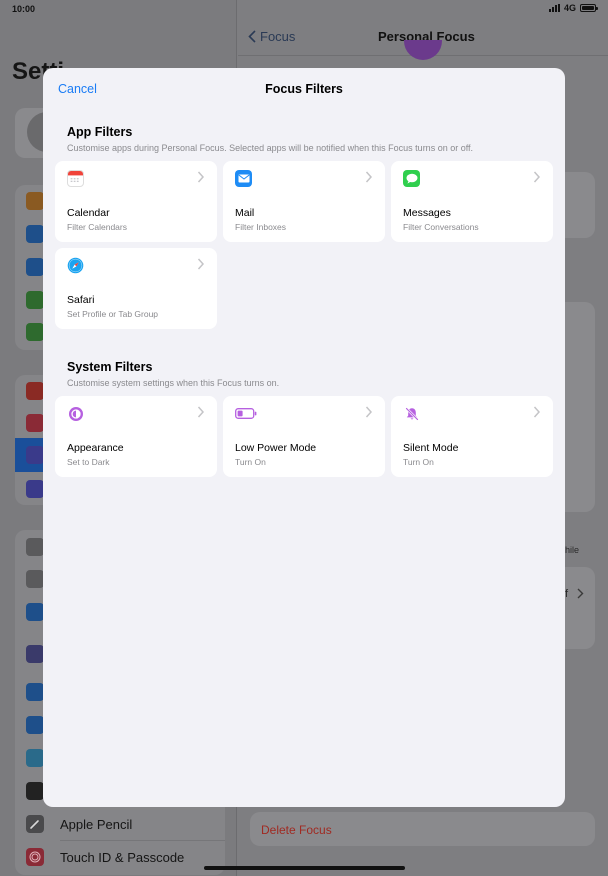 Image resolution: width=608 pixels, height=876 pixels. I want to click on filter-tile-messages: Messages Filter Conversations, so click(472, 201).